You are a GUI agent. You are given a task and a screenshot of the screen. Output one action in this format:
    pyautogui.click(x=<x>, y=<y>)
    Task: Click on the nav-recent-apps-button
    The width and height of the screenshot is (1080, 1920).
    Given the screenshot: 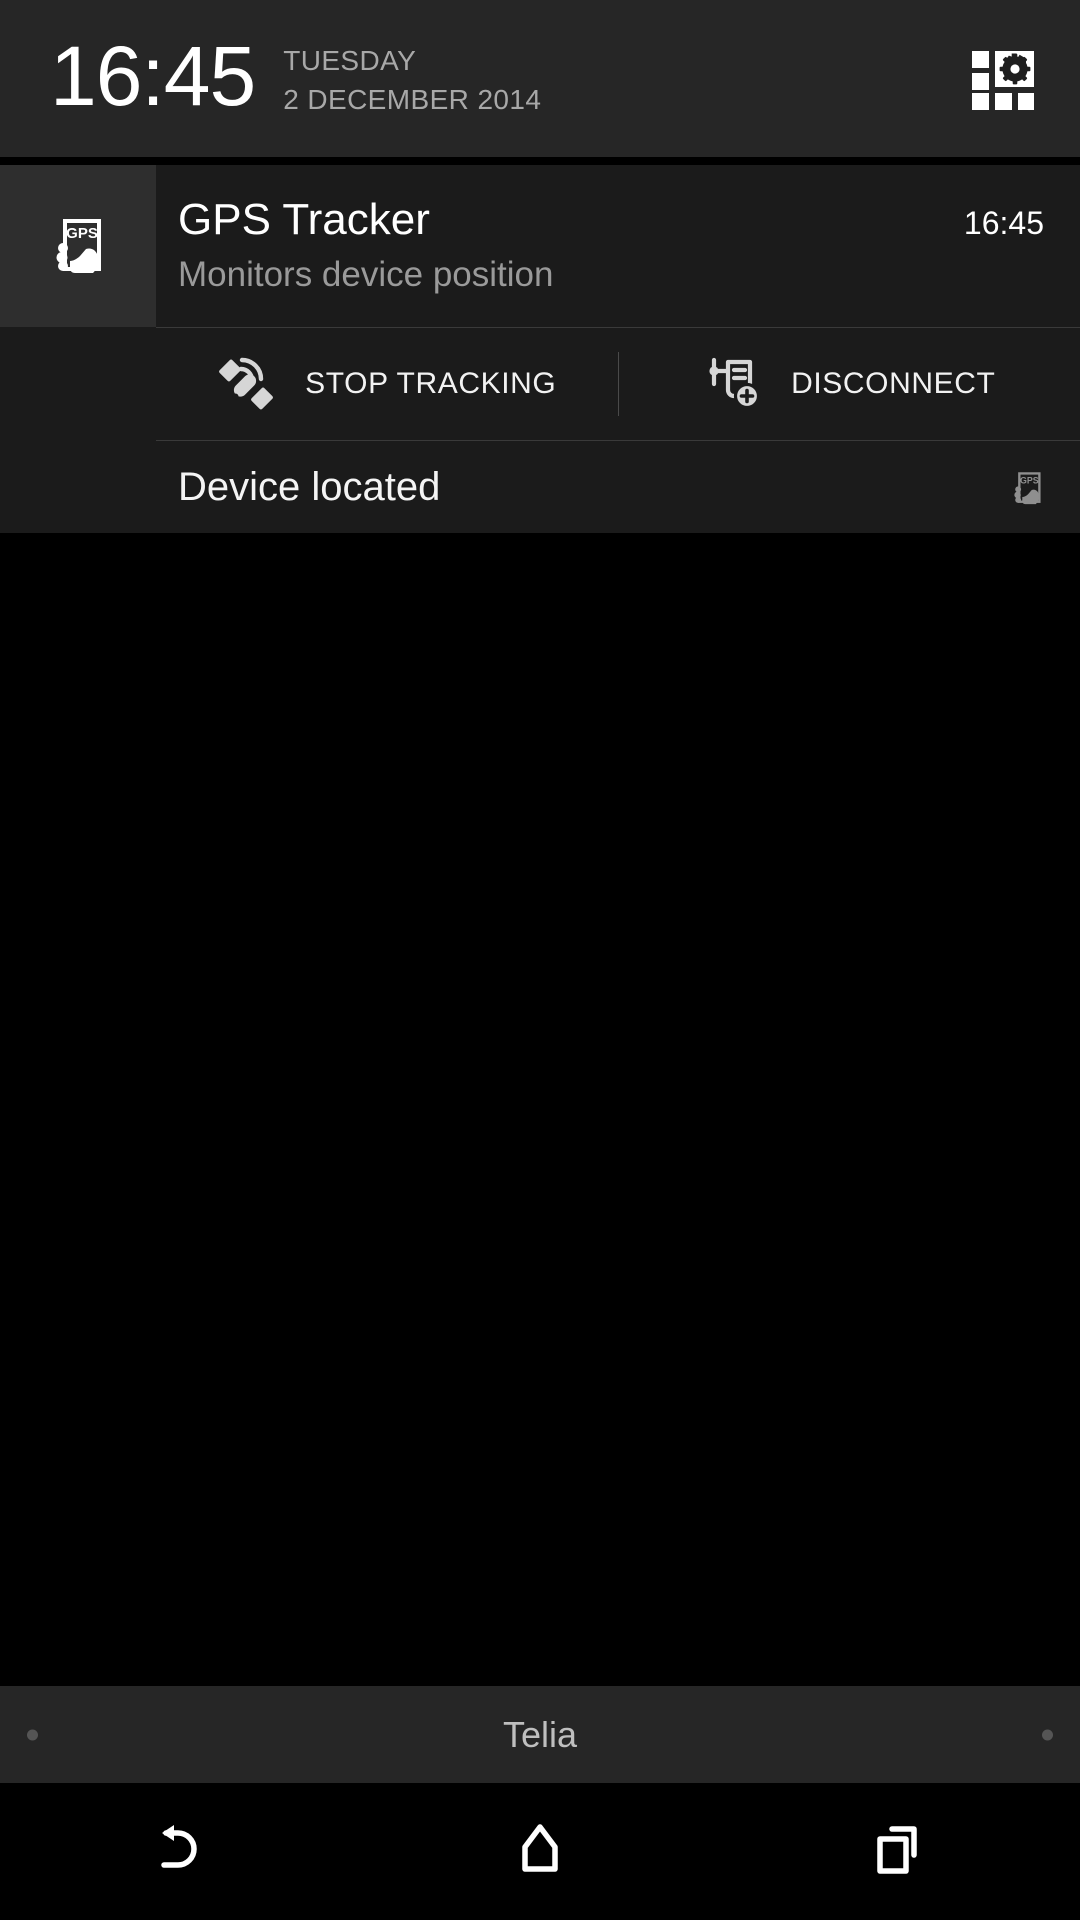 What is the action you would take?
    pyautogui.click(x=900, y=1851)
    